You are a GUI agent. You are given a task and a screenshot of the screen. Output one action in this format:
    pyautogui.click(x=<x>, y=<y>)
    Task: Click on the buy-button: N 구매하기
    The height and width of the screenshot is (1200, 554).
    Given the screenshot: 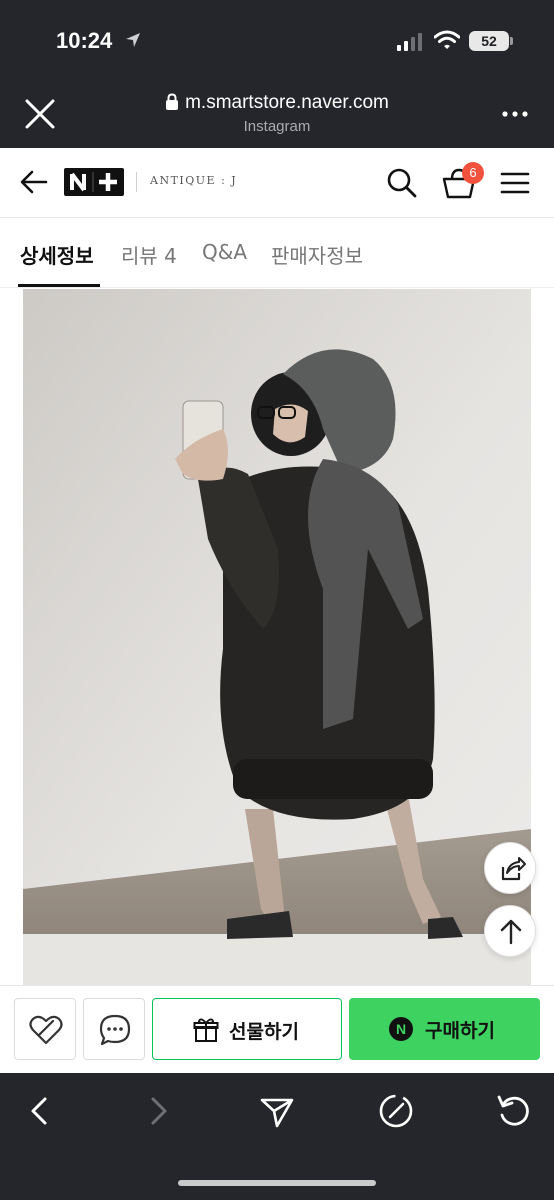 What is the action you would take?
    pyautogui.click(x=444, y=1029)
    